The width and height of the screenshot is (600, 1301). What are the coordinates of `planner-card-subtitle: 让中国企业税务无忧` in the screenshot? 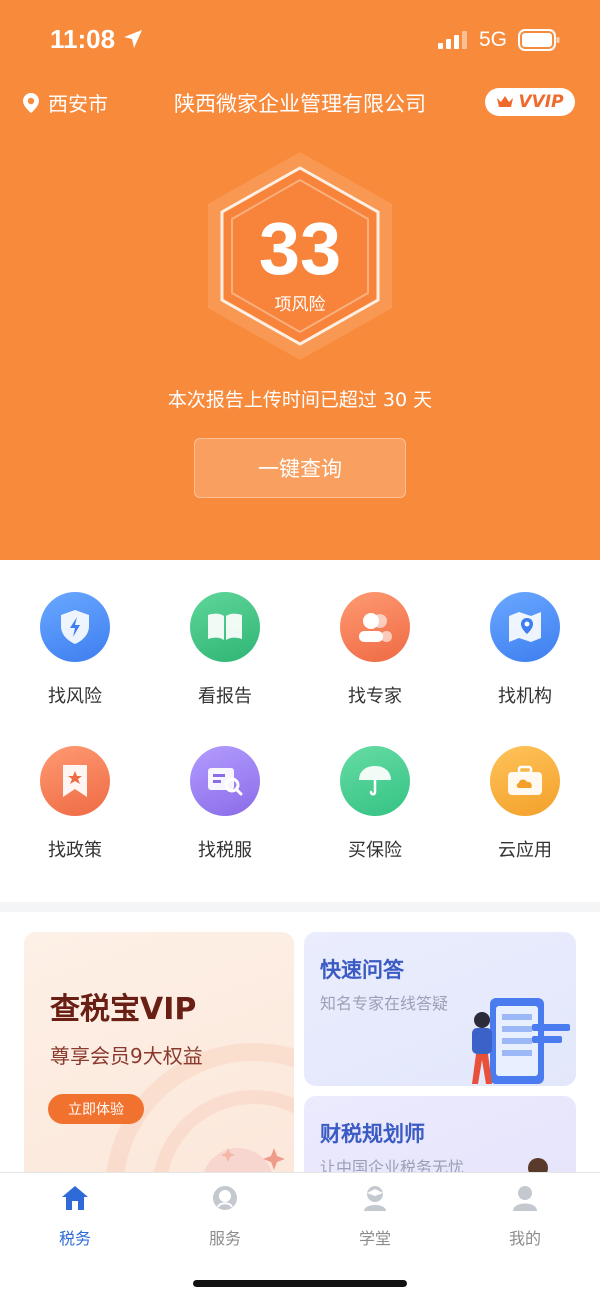 It's located at (392, 1165).